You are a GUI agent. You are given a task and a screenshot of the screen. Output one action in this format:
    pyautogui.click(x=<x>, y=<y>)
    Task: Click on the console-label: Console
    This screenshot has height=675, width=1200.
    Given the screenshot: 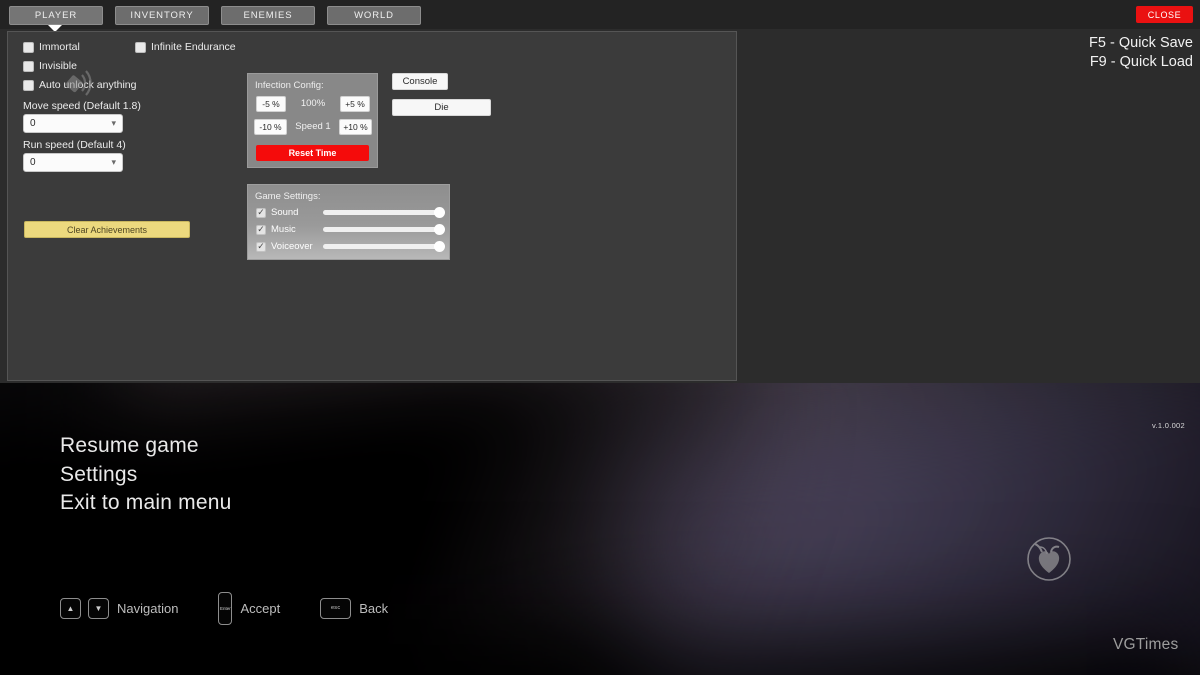 What is the action you would take?
    pyautogui.click(x=420, y=81)
    